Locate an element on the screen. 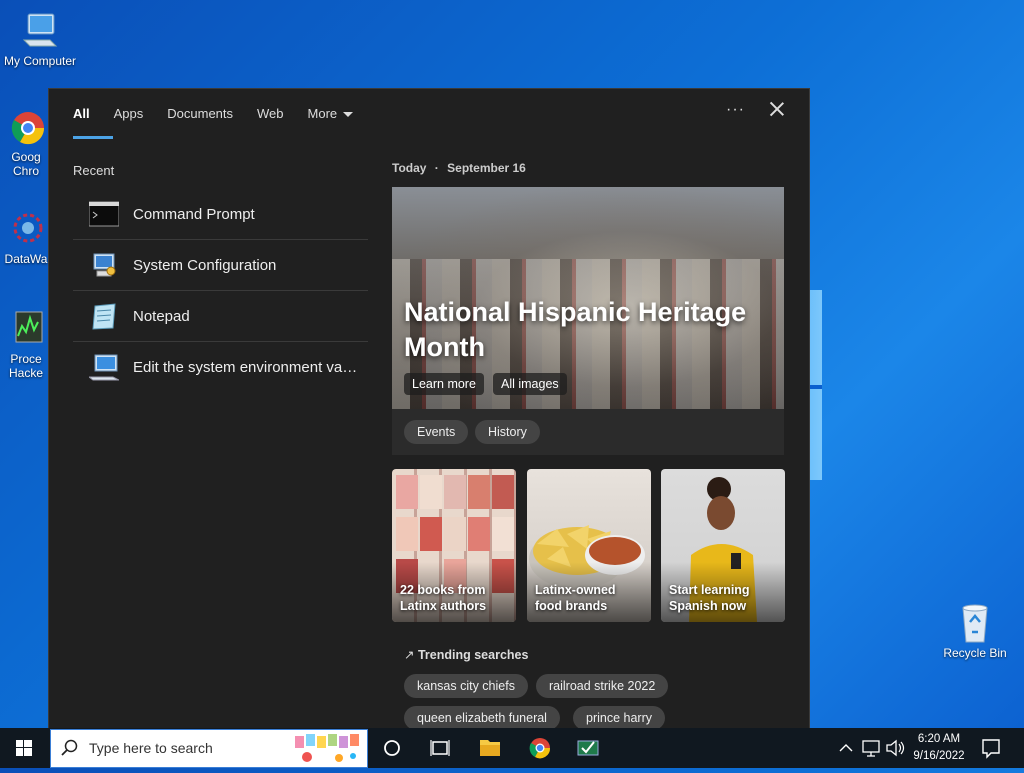  card-caption: 22 books from Latinx authors is located at coordinates (443, 598).